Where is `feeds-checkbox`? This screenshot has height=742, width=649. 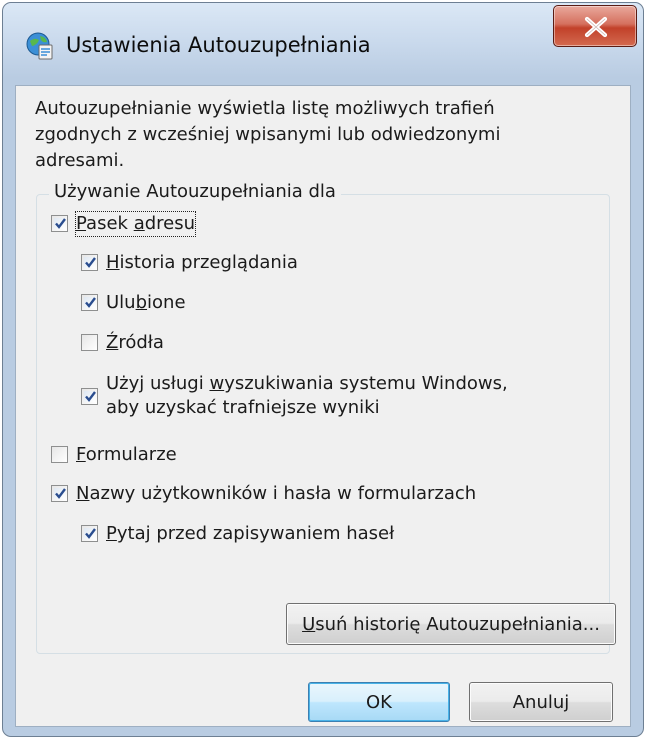 feeds-checkbox is located at coordinates (89, 342).